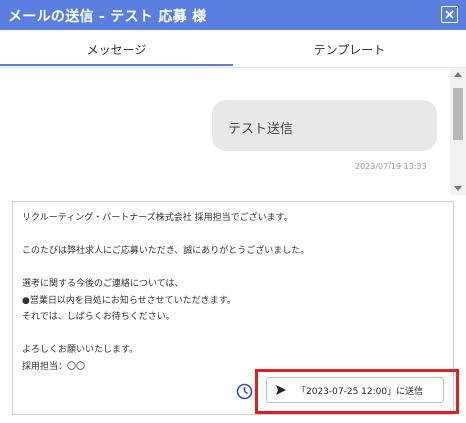  I want to click on close-icon, so click(449, 14).